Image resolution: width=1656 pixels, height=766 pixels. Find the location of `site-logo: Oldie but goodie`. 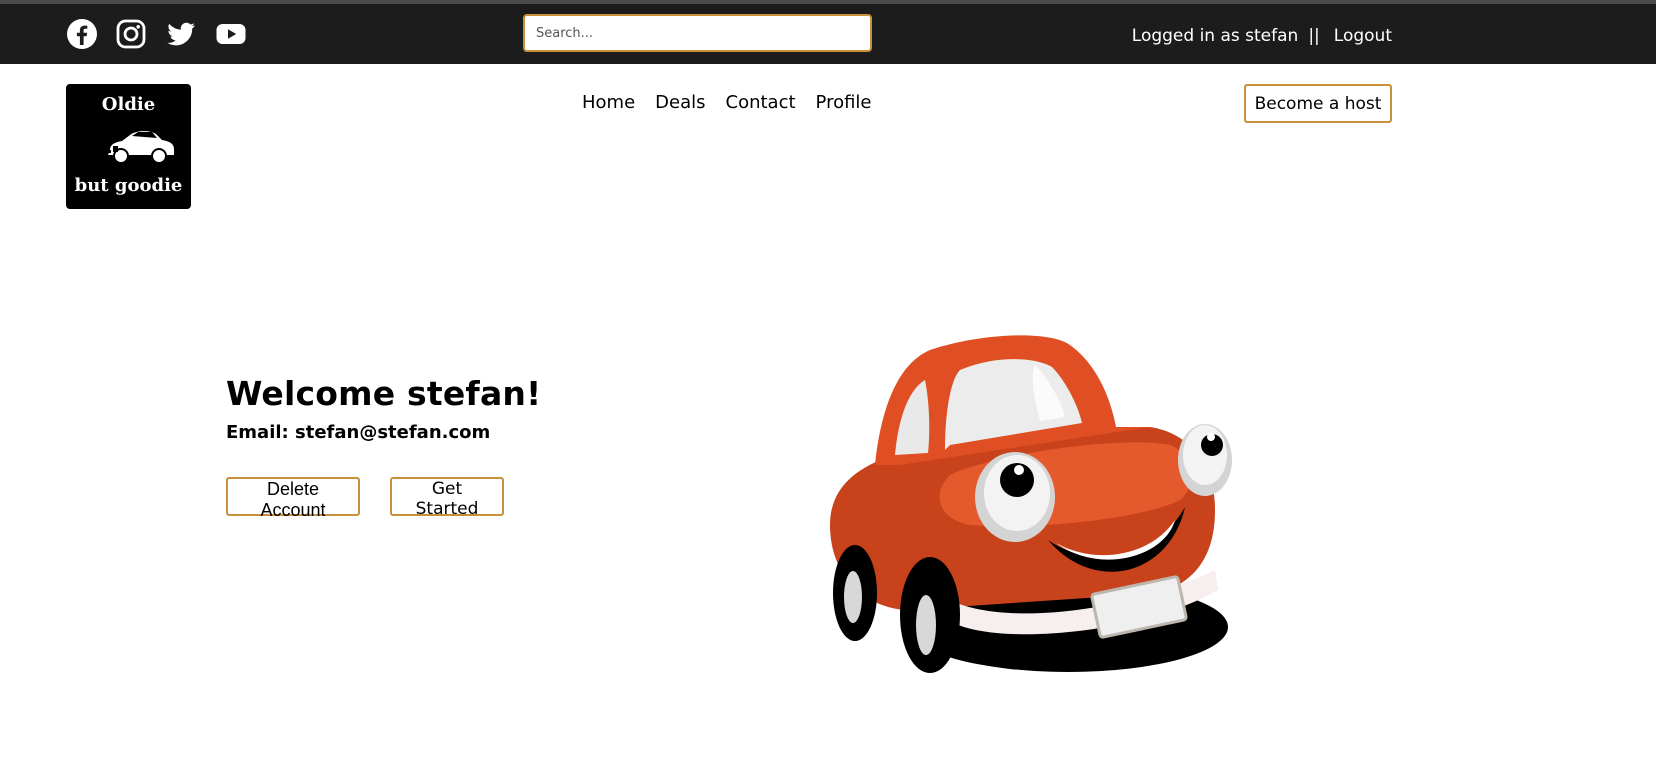

site-logo: Oldie but goodie is located at coordinates (128, 146).